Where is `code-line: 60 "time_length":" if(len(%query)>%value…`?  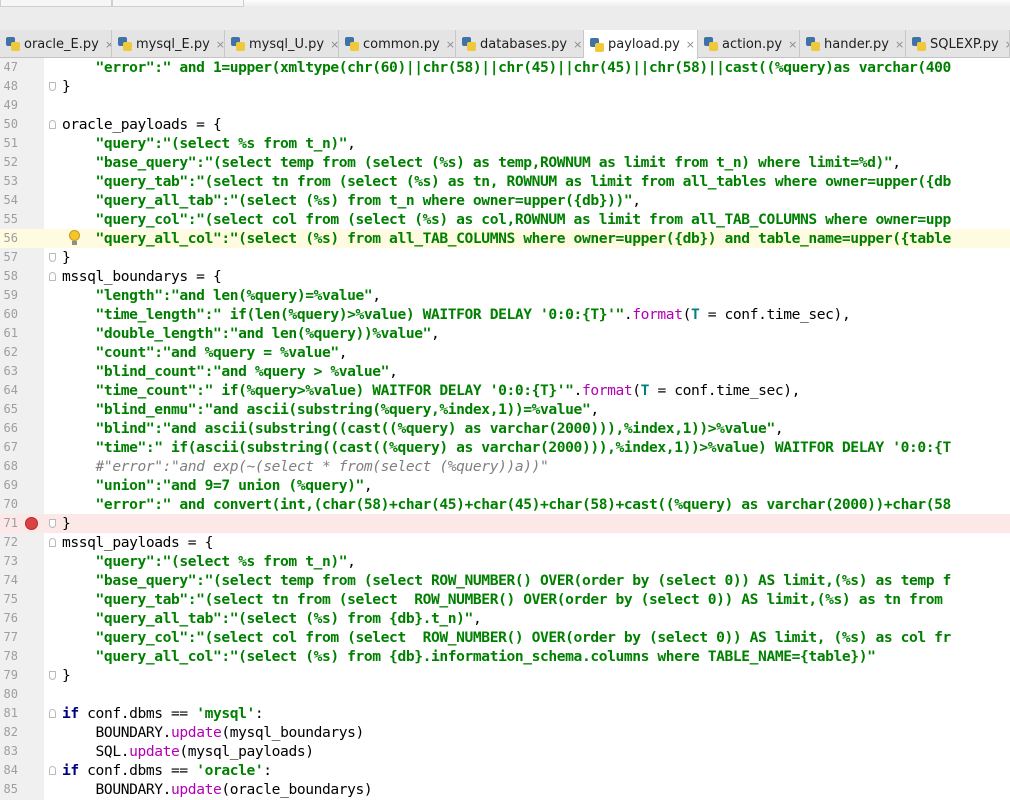 code-line: 60 "time_length":" if(len(%query)>%value… is located at coordinates (505, 314).